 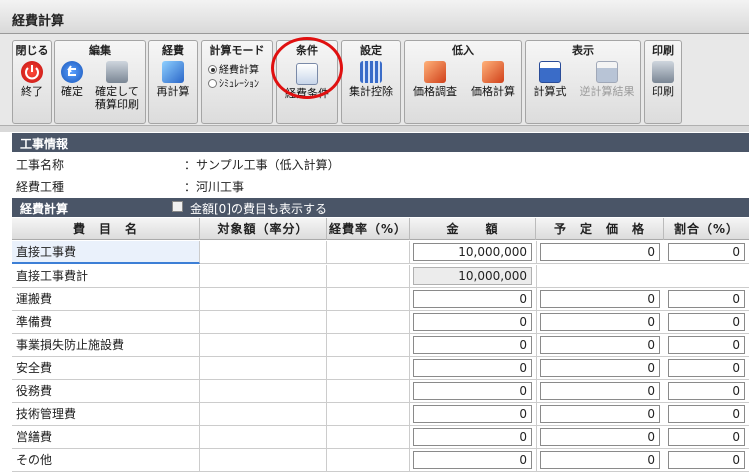 I want to click on total-deduction-button: 集計控除, so click(x=371, y=78).